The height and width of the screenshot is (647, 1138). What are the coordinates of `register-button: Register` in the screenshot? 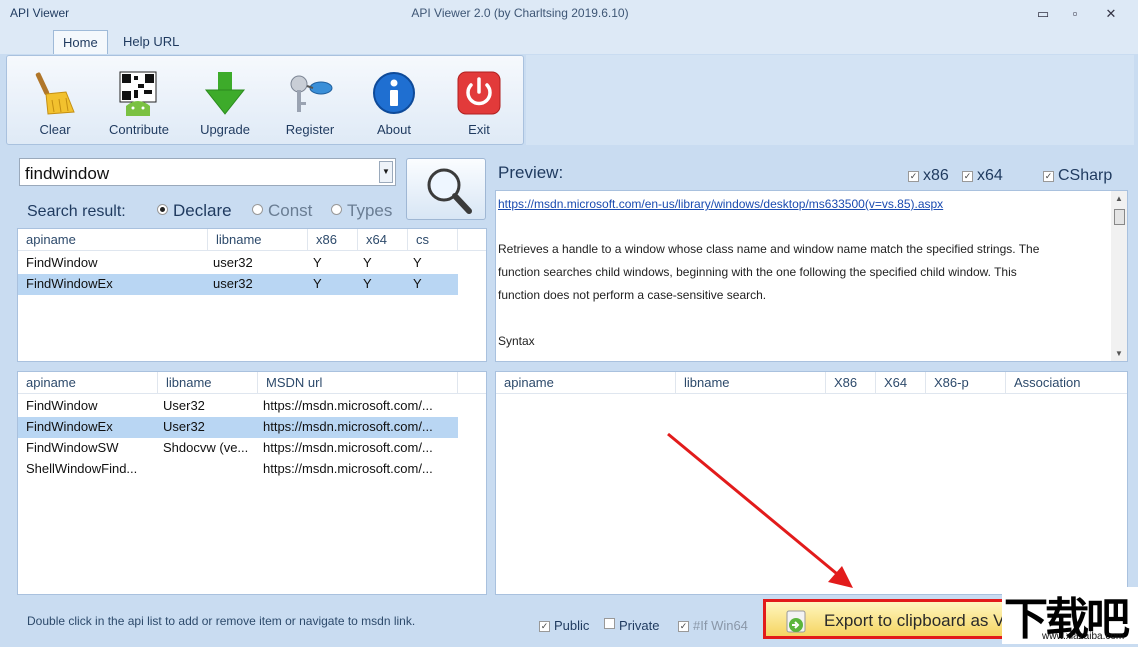 It's located at (310, 101).